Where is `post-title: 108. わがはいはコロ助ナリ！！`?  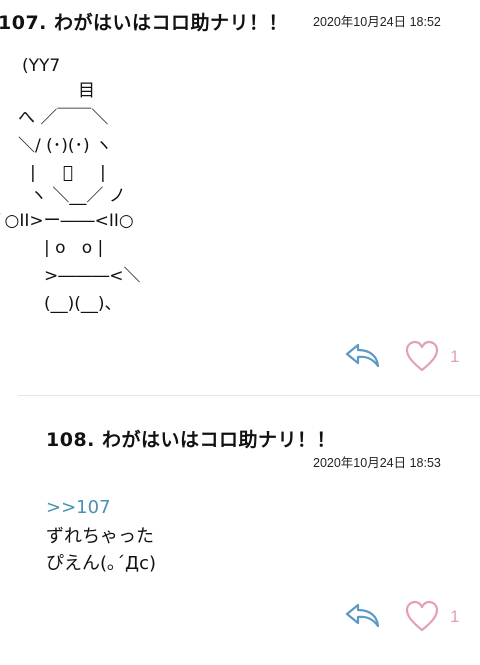 post-title: 108. わがはいはコロ助ナリ！！ is located at coordinates (191, 438).